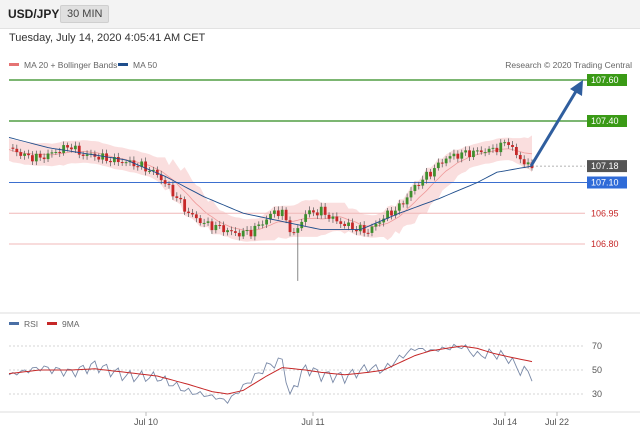 This screenshot has height=434, width=640. I want to click on legend-label-ma50: MA 50, so click(145, 65).